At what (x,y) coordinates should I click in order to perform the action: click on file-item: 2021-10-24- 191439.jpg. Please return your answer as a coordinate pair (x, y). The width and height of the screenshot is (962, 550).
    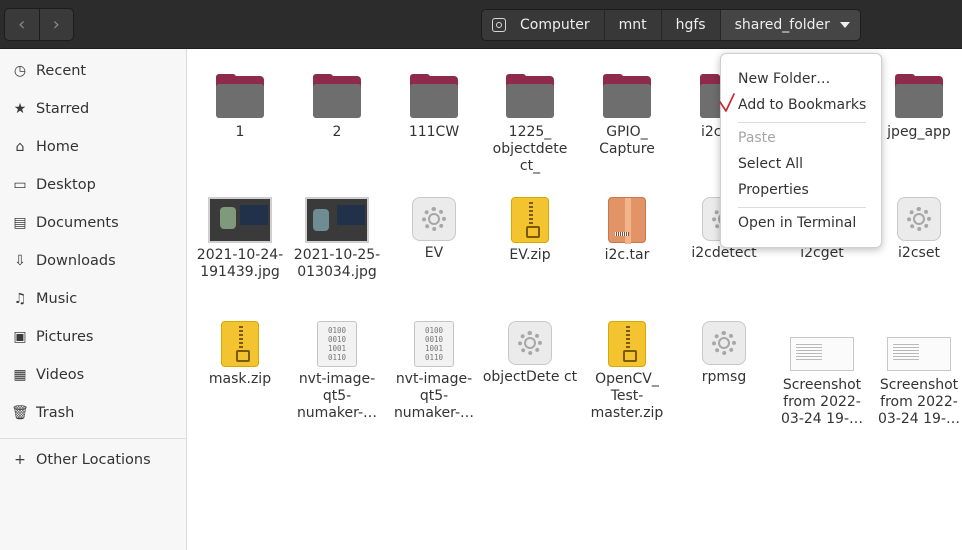
    Looking at the image, I should click on (240, 239).